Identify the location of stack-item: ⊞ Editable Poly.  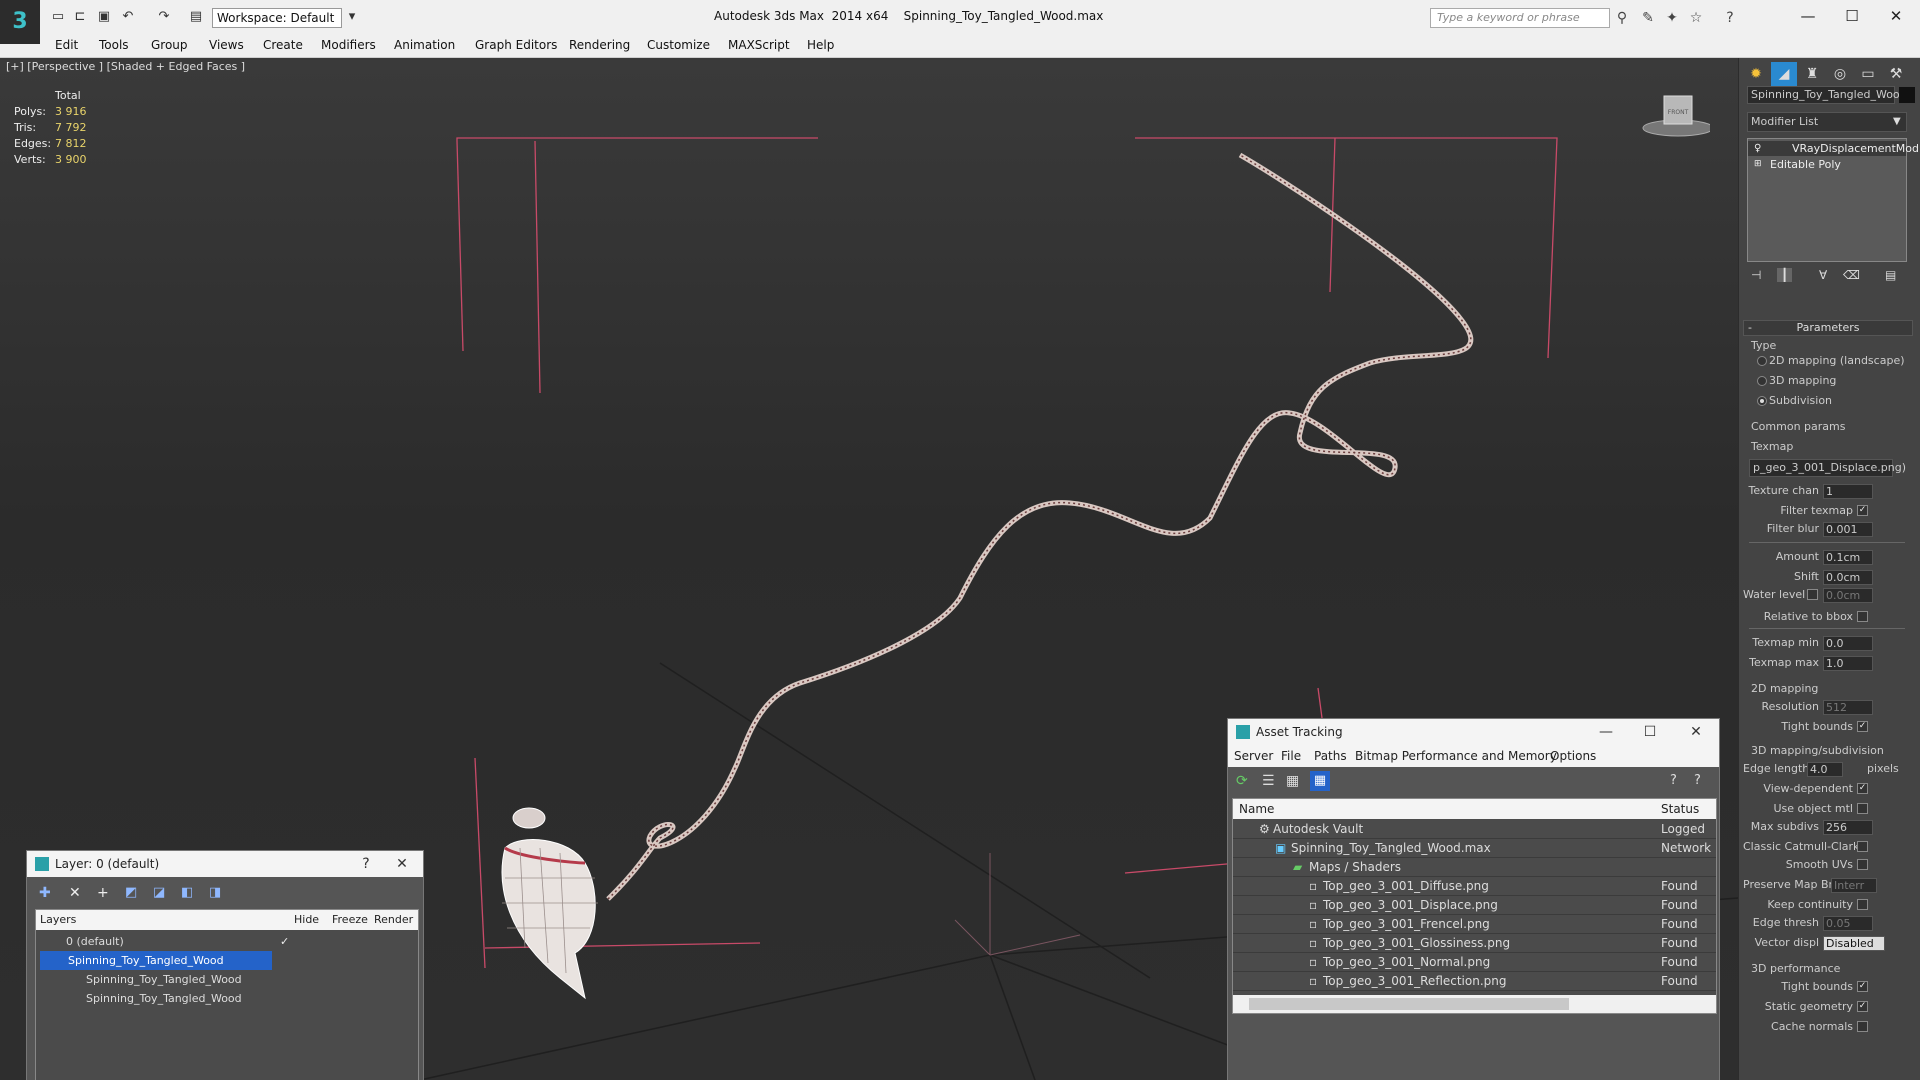
(1827, 164).